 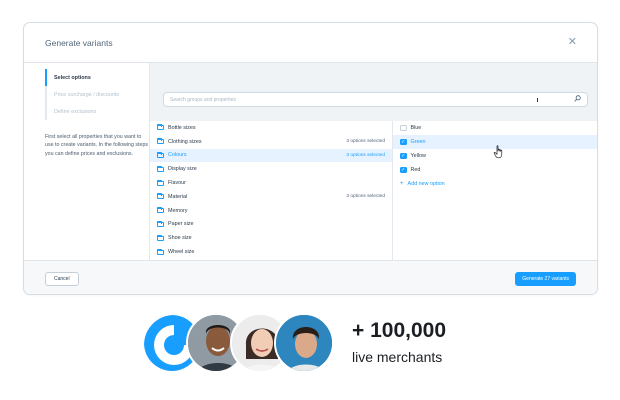 What do you see at coordinates (271, 128) in the screenshot?
I see `property-group-row: Bottle sizes` at bounding box center [271, 128].